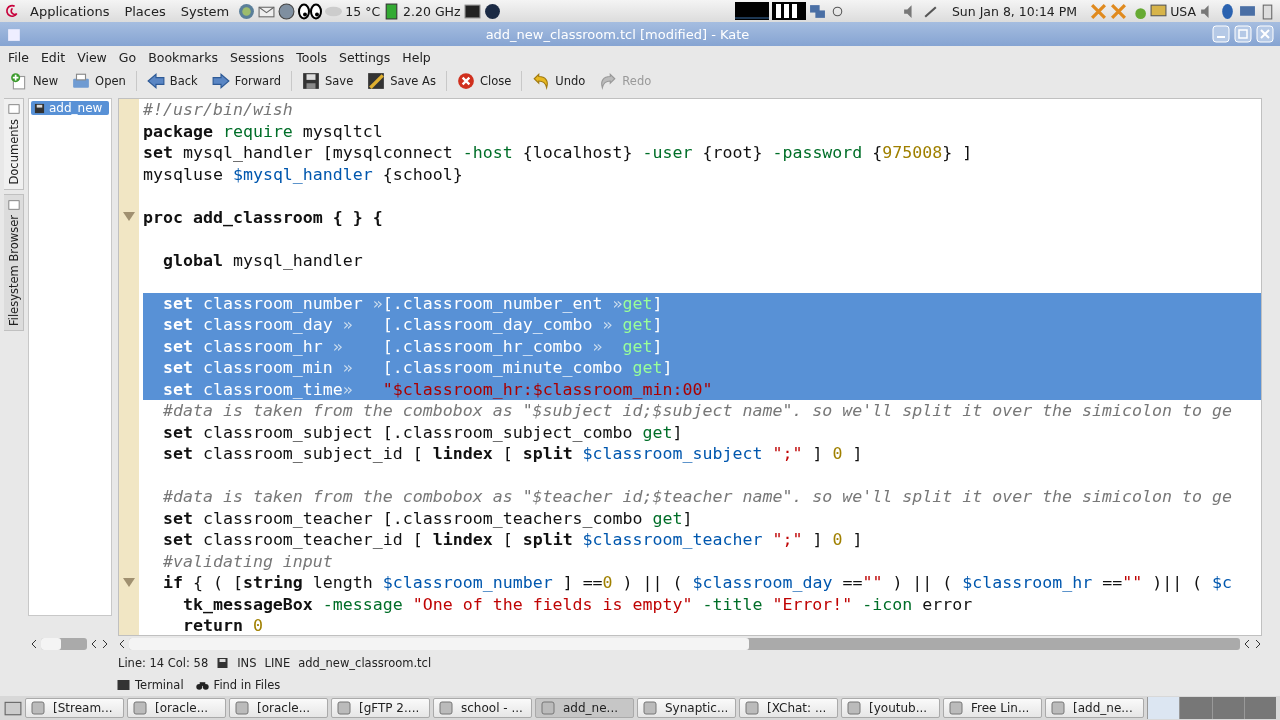  Describe the element at coordinates (70, 11) in the screenshot. I see `panel-menu: Applications` at that location.